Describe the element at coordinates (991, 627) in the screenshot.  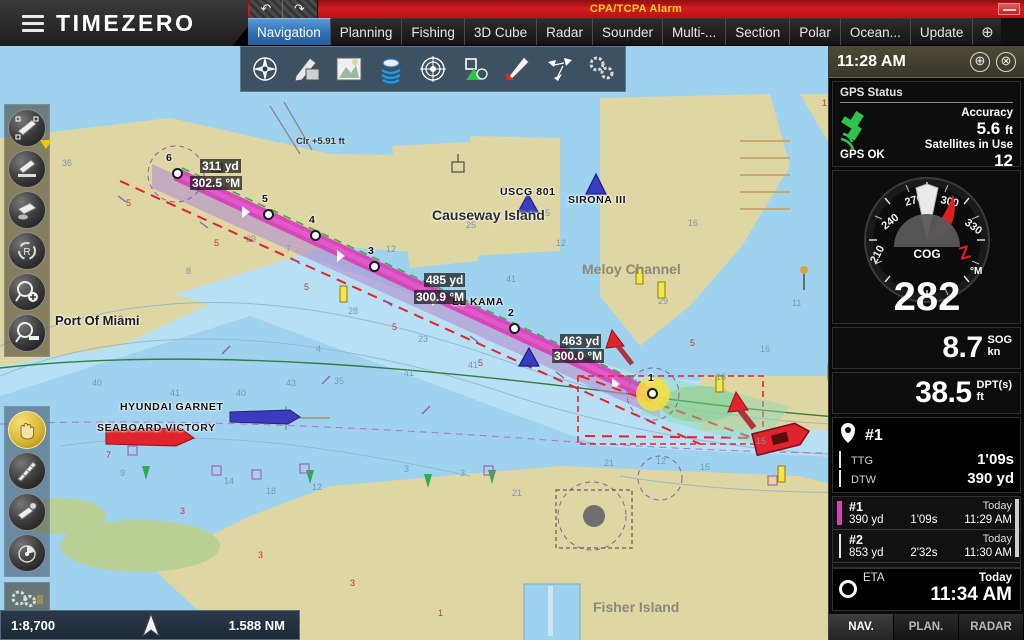
I see `panel-tab-radar: RADAR` at that location.